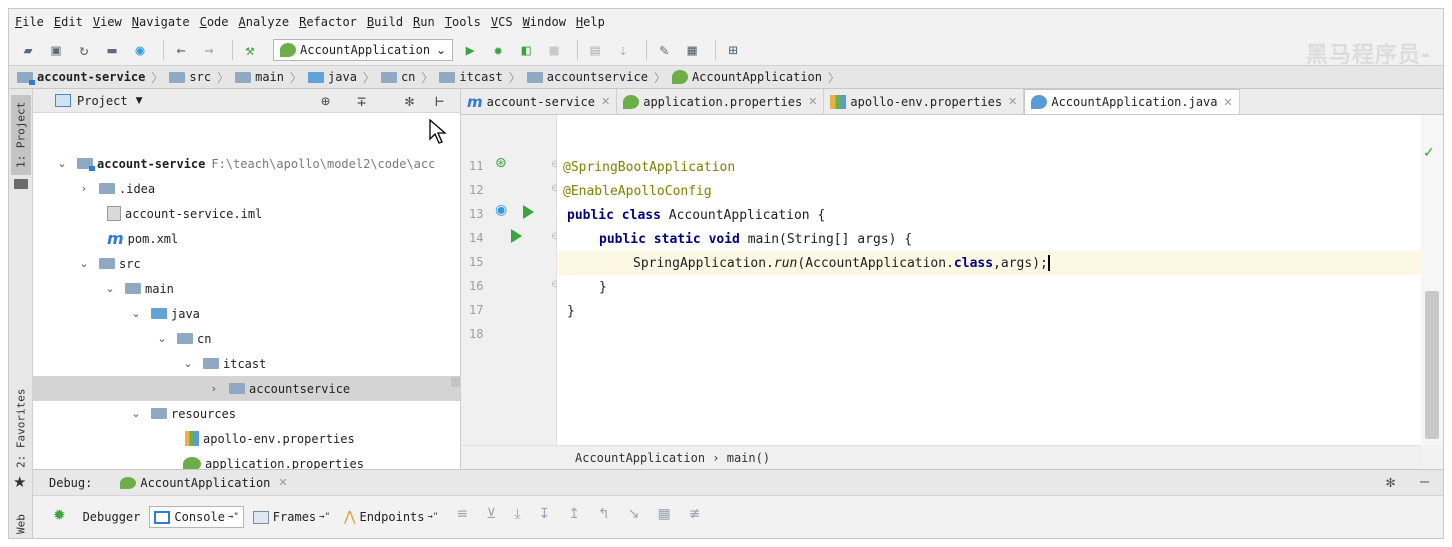 The image size is (1452, 547). What do you see at coordinates (209, 50) in the screenshot?
I see `forward-arrow-icon: →` at bounding box center [209, 50].